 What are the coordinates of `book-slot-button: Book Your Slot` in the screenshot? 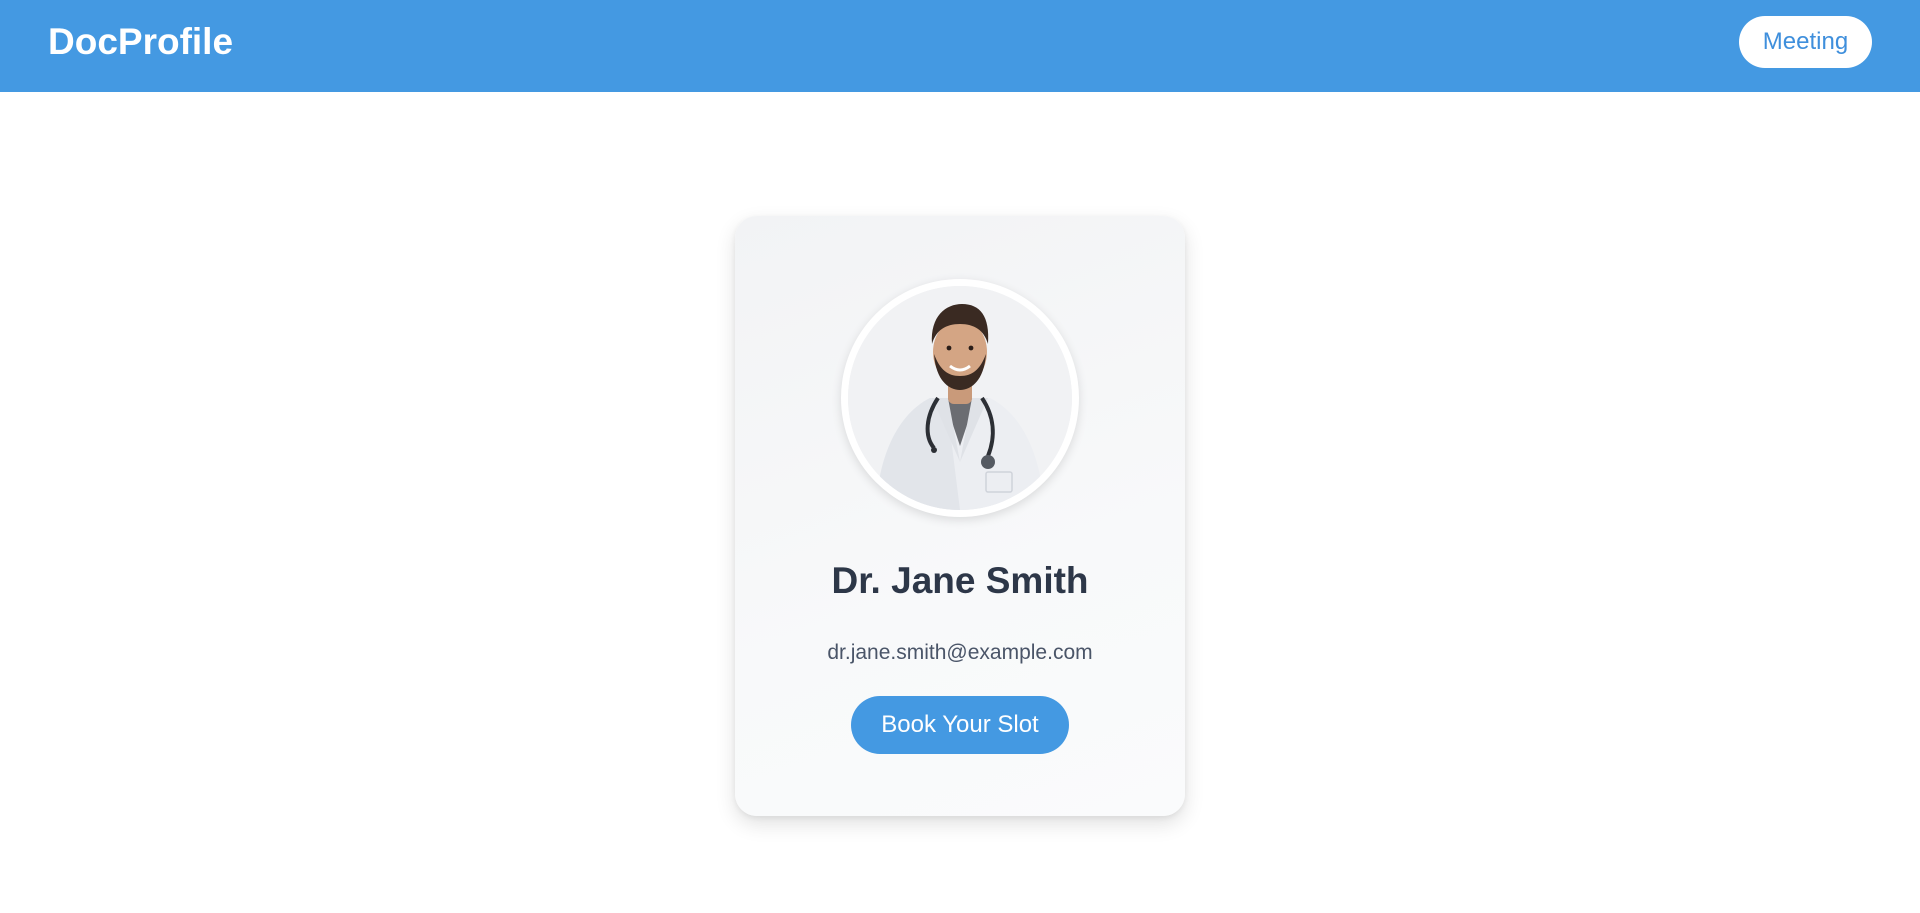 It's located at (960, 725).